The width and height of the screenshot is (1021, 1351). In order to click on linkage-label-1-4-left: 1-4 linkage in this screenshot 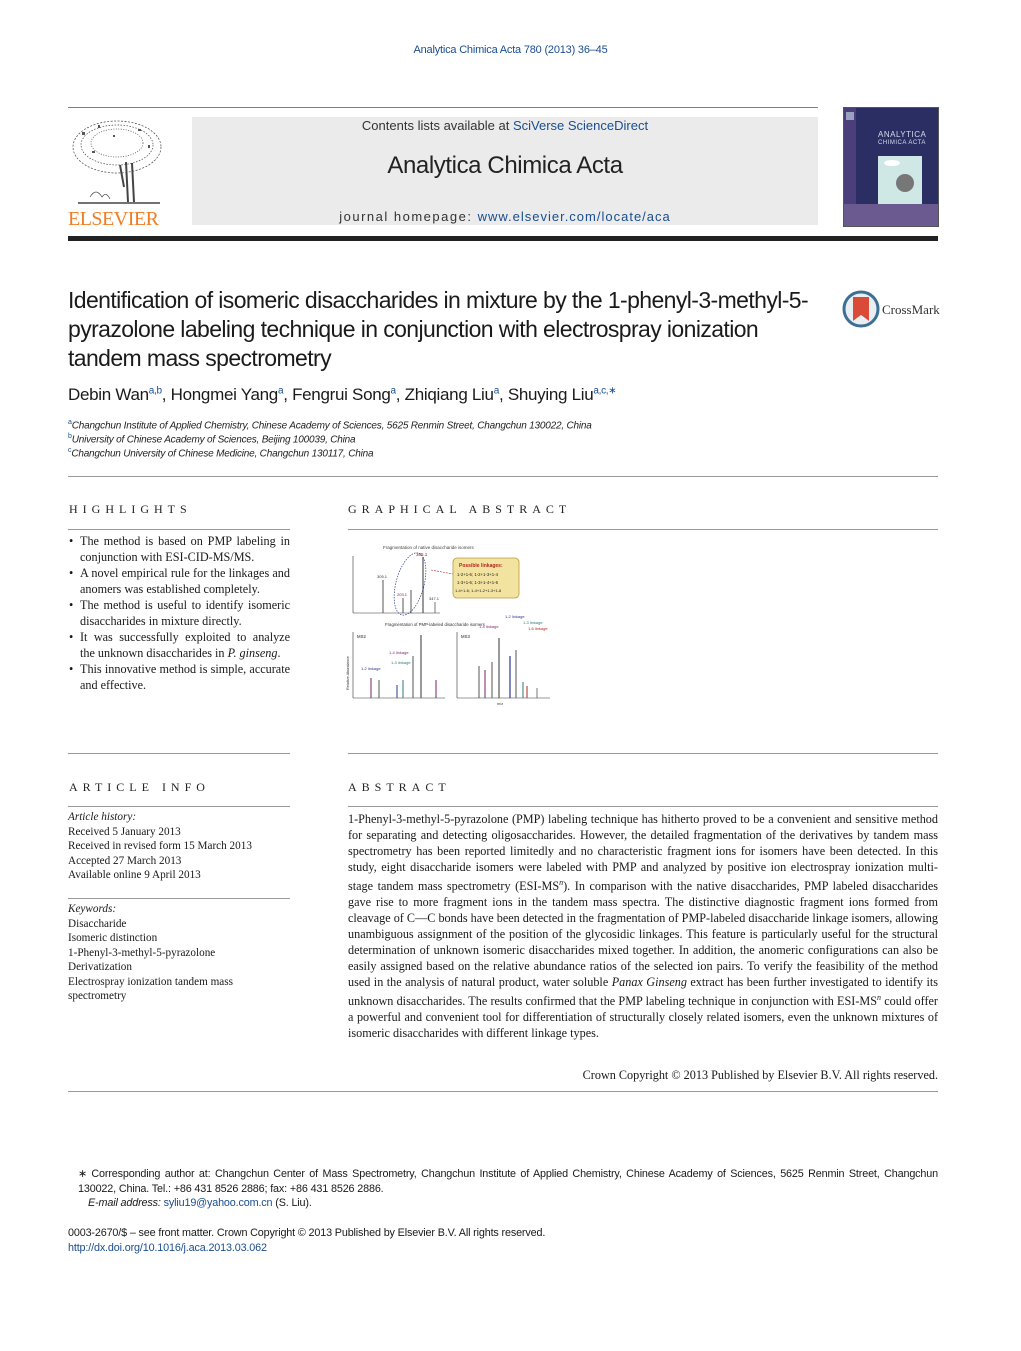, I will do `click(399, 652)`.